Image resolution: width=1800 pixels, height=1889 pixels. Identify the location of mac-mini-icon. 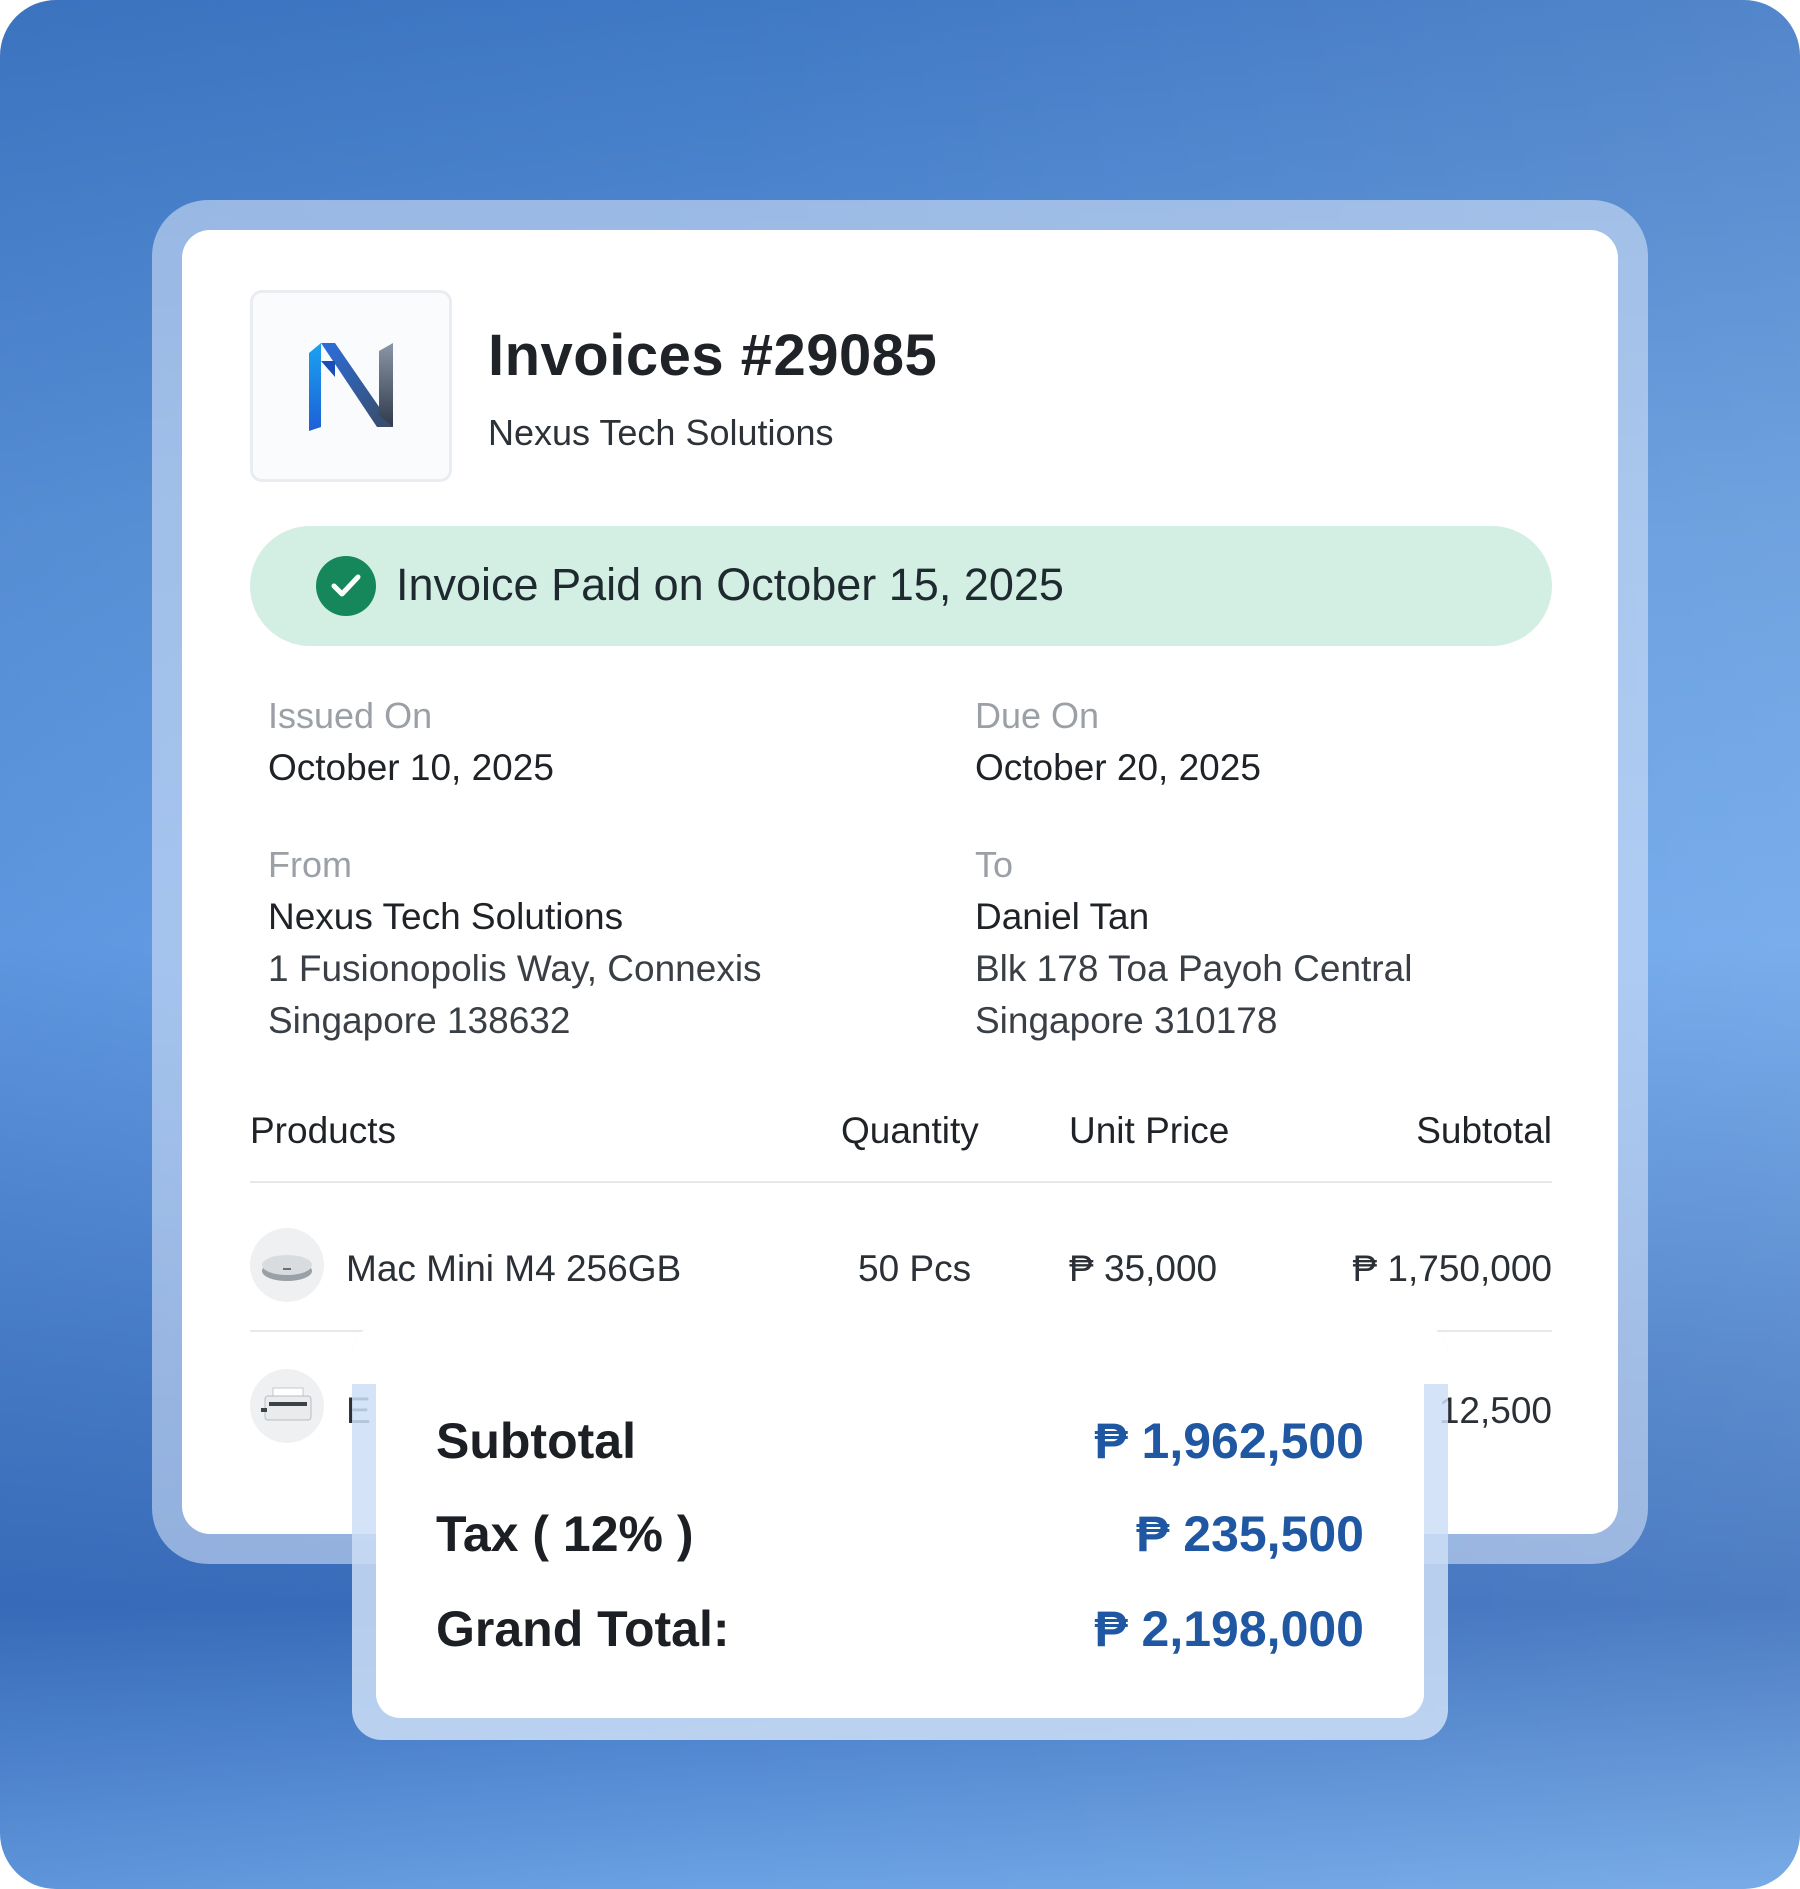
(287, 1265).